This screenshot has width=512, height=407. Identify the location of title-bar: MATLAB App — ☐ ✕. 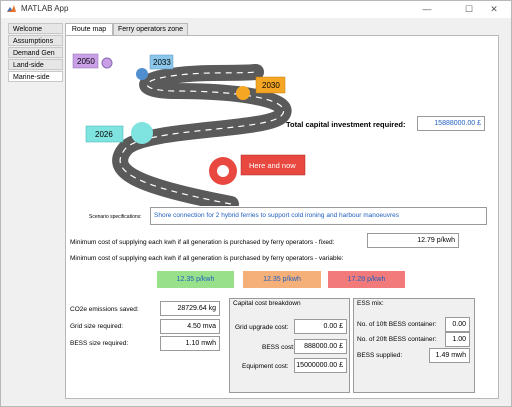
(256, 9).